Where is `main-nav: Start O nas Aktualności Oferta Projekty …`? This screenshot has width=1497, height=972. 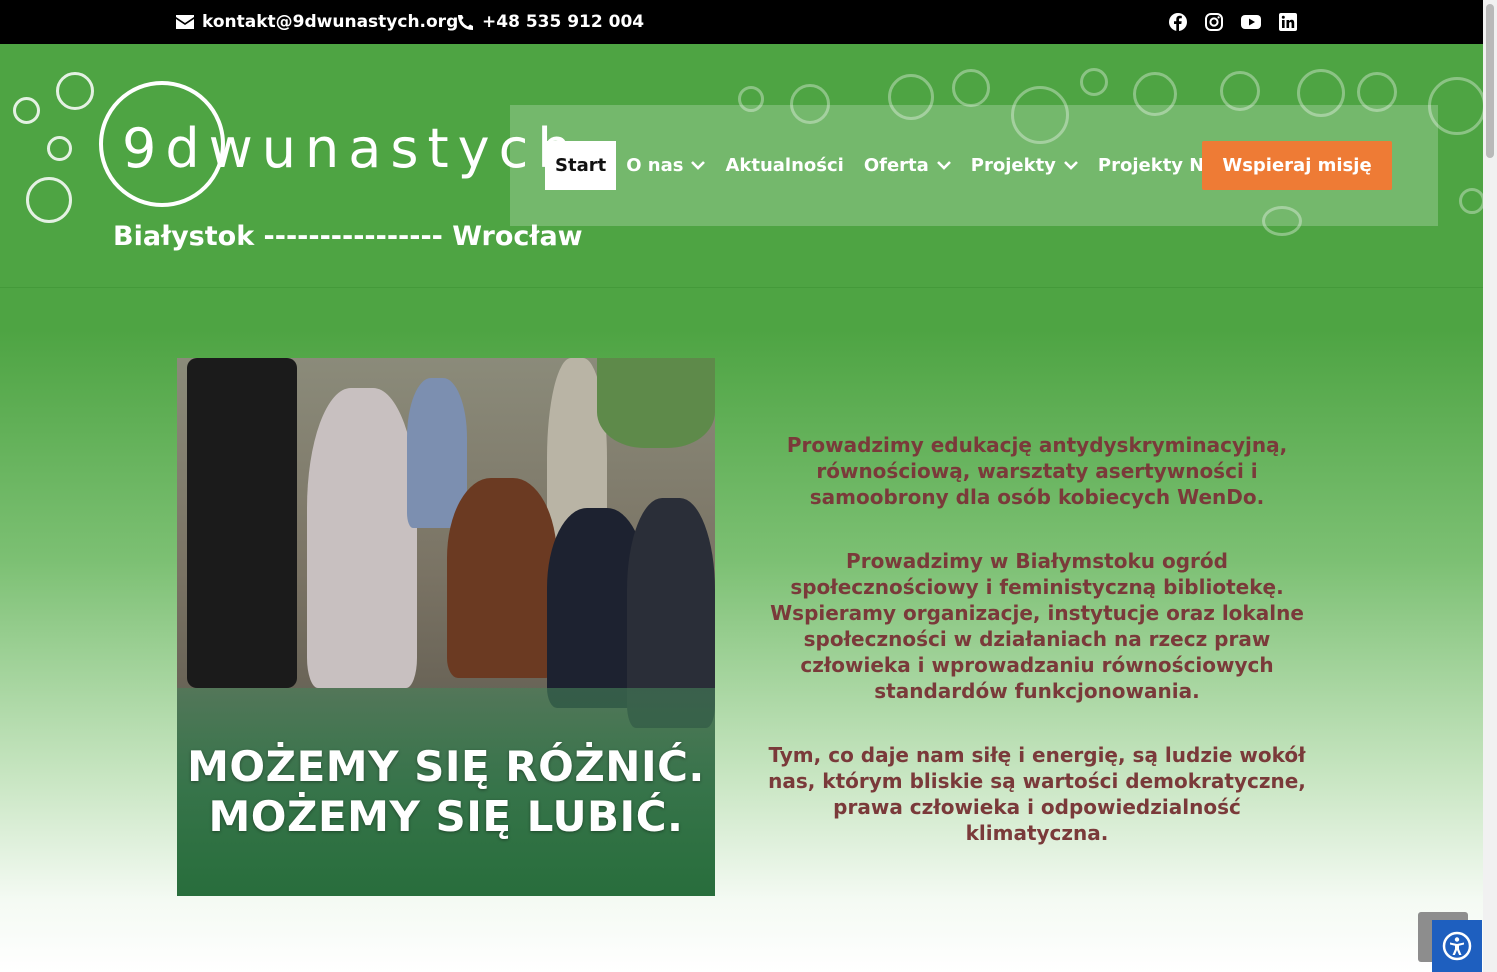
main-nav: Start O nas Aktualności Oferta Projekty … is located at coordinates (904, 165).